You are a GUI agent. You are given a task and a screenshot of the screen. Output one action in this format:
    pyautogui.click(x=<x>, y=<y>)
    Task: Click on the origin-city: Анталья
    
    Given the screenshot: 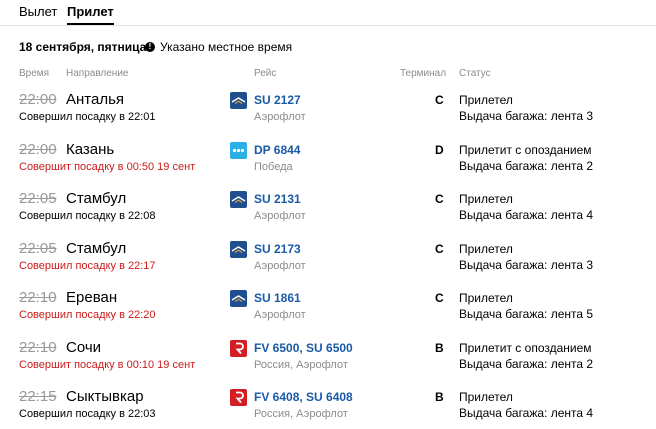 What is the action you would take?
    pyautogui.click(x=95, y=99)
    